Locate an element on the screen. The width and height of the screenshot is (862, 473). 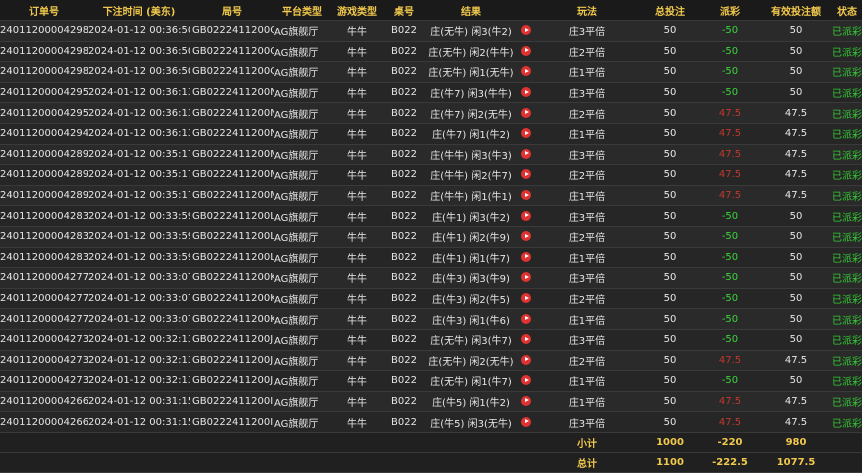
platform-cell: AG旗舰厅 is located at coordinates (302, 340).